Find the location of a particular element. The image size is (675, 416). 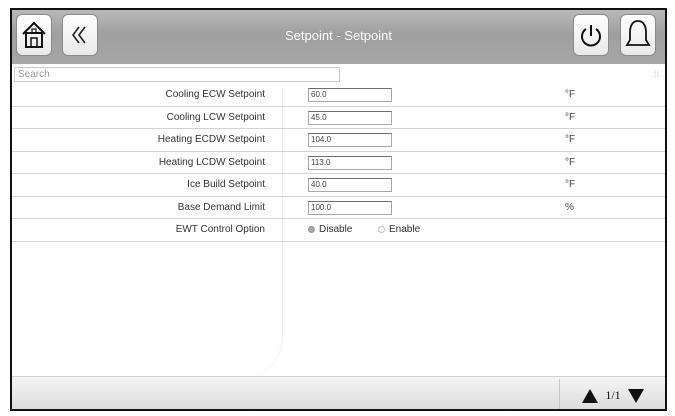

page-title: Setpoint - Setpoint is located at coordinates (338, 35).